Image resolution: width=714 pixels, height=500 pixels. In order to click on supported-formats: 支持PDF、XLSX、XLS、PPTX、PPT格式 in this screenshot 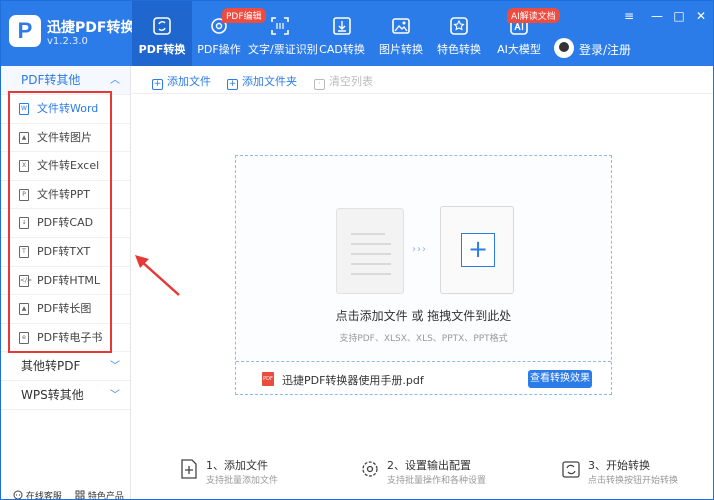, I will do `click(423, 339)`.